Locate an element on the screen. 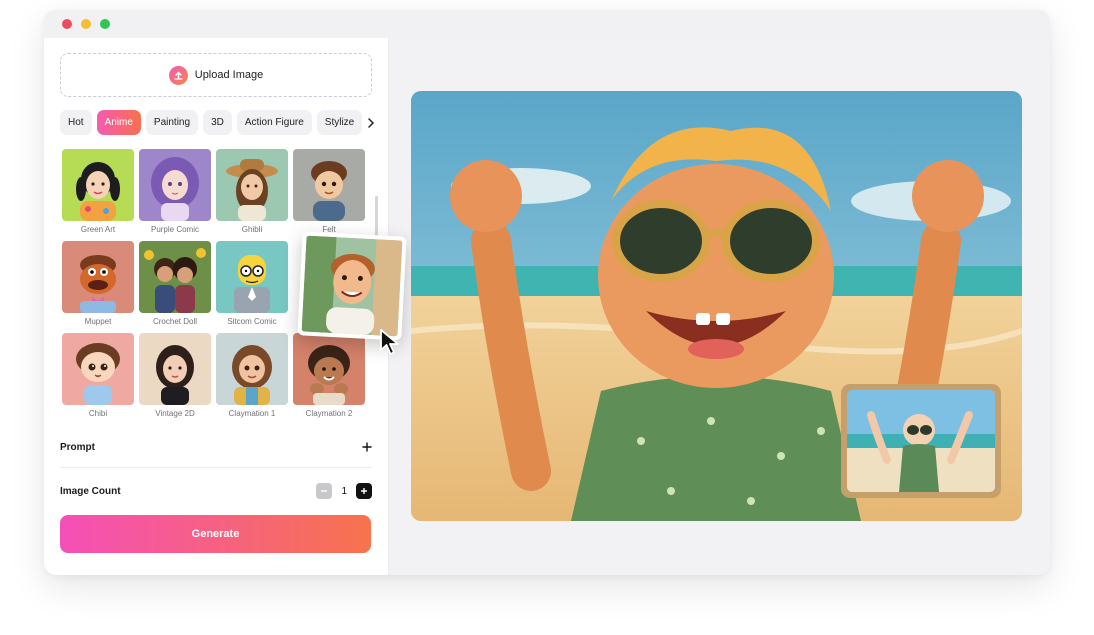  minus-icon is located at coordinates (324, 491).